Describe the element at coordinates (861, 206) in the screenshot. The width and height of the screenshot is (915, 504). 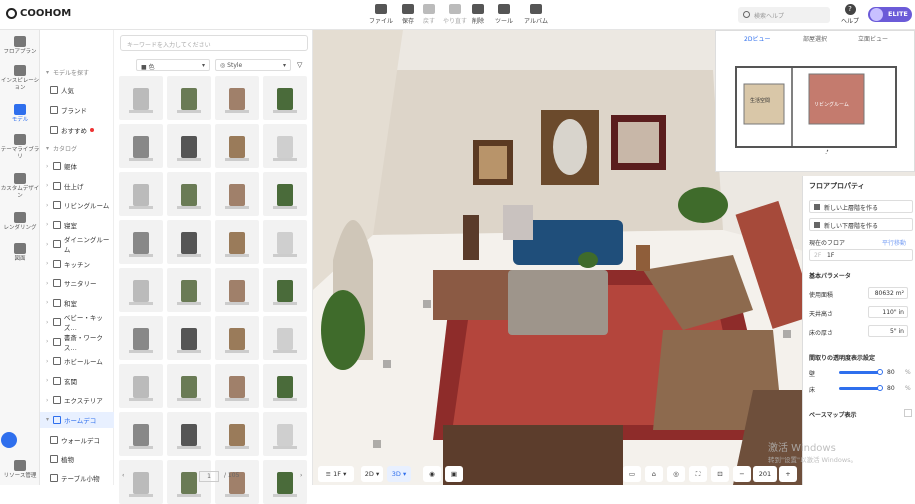
I see `add-upper-floor-button: 新しい上層階を作る` at that location.